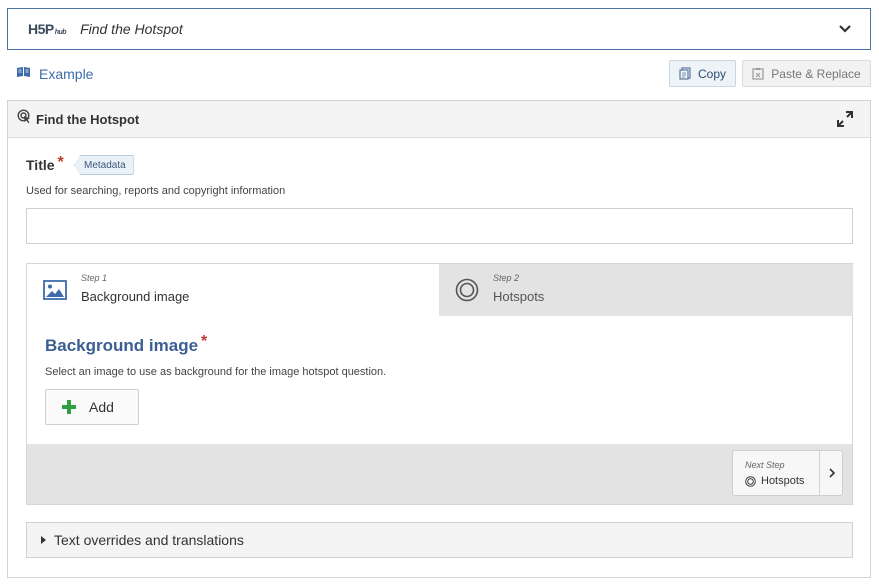 This screenshot has height=587, width=879. Describe the element at coordinates (831, 473) in the screenshot. I see `chevron-right-icon` at that location.